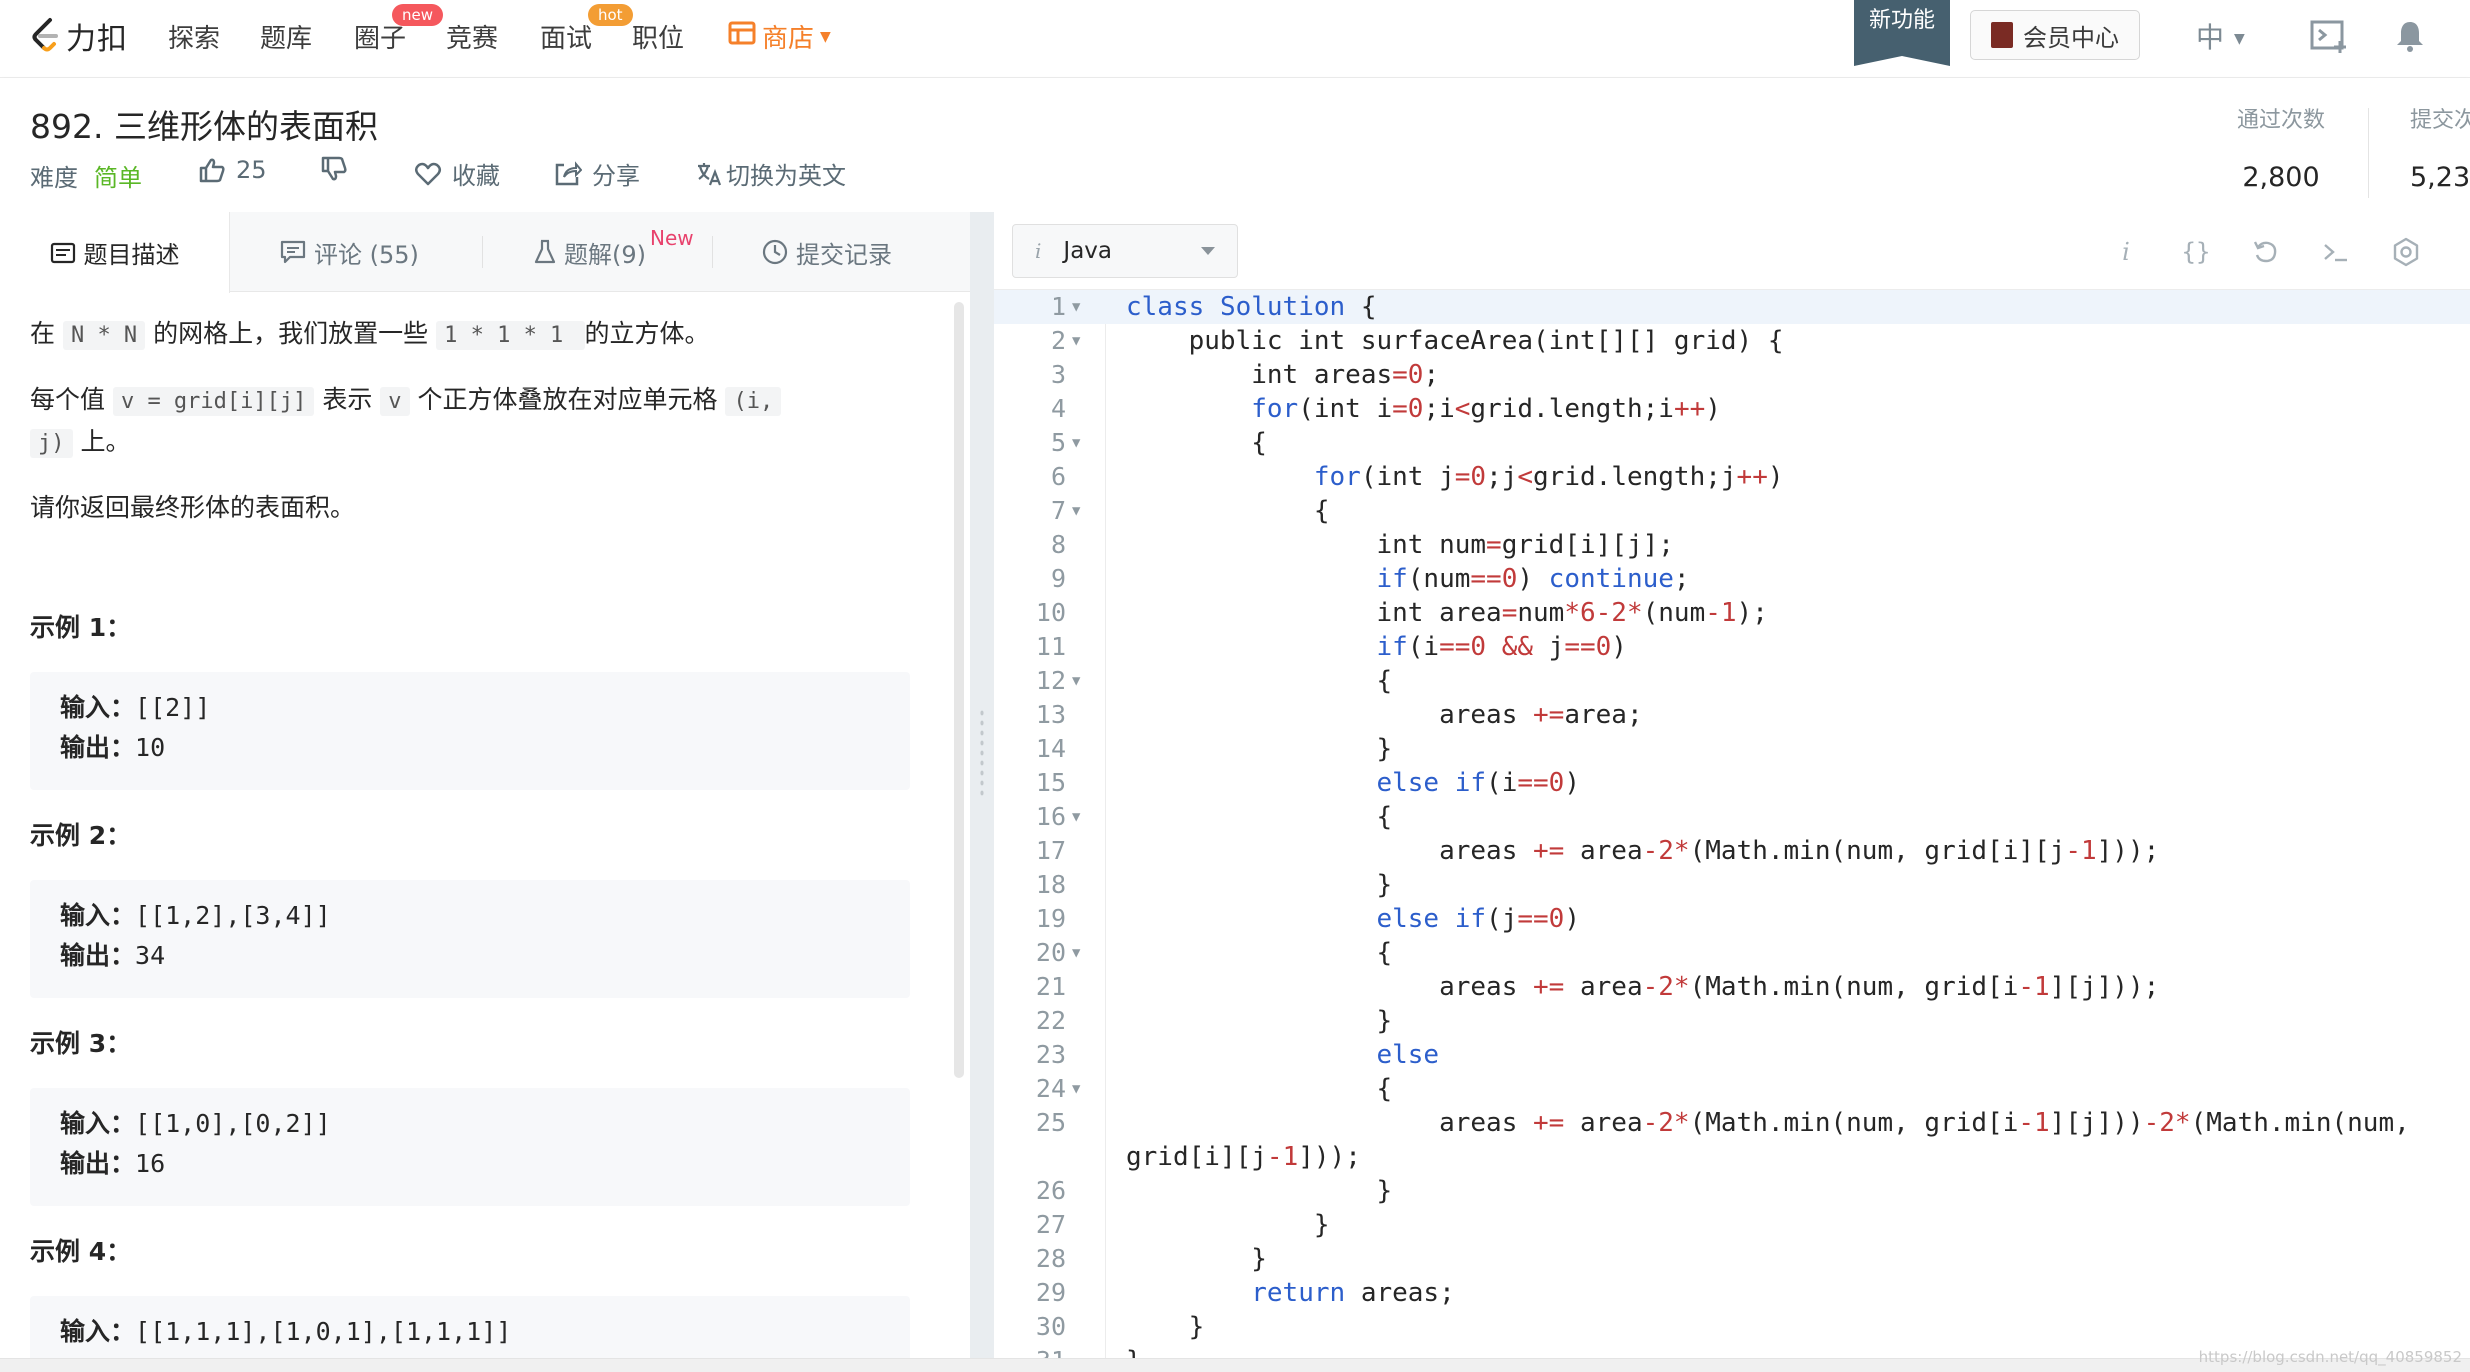 This screenshot has height=1372, width=2470. Describe the element at coordinates (1732, 749) in the screenshot. I see `code-line: 14 }` at that location.